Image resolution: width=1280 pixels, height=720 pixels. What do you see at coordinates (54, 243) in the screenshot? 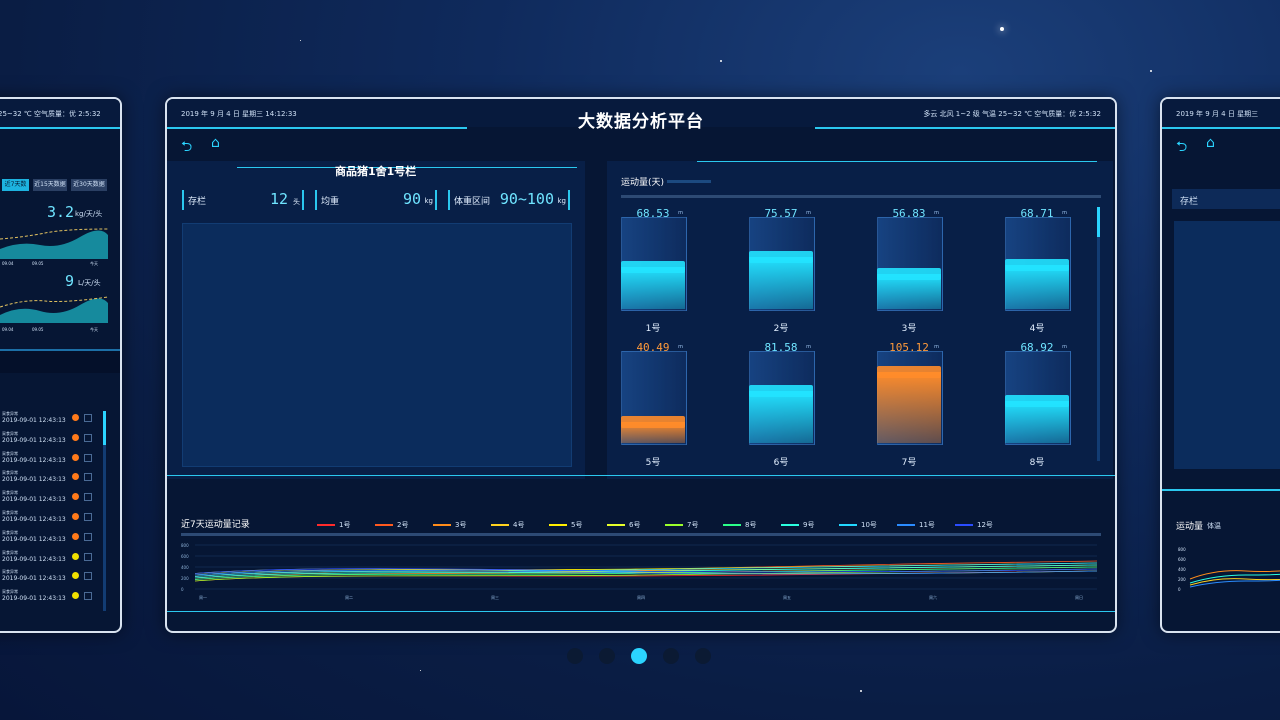
I see `metric1-area-chart` at bounding box center [54, 243].